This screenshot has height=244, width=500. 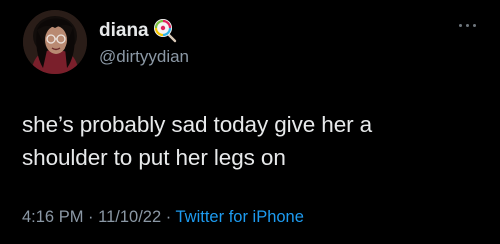 I want to click on display-name: diana, so click(x=124, y=31).